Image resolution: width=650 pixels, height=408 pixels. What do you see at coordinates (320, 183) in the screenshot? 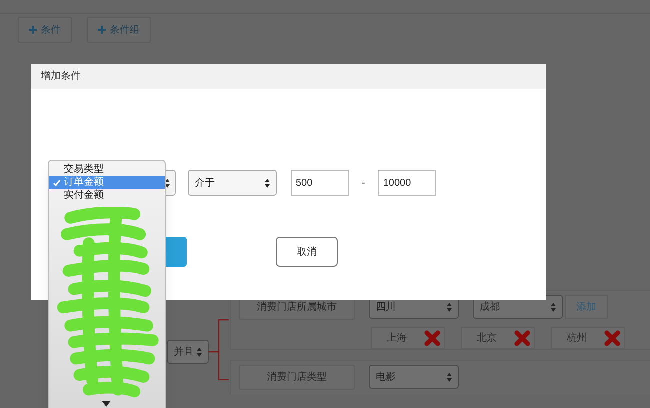
I see `min-input: 500` at bounding box center [320, 183].